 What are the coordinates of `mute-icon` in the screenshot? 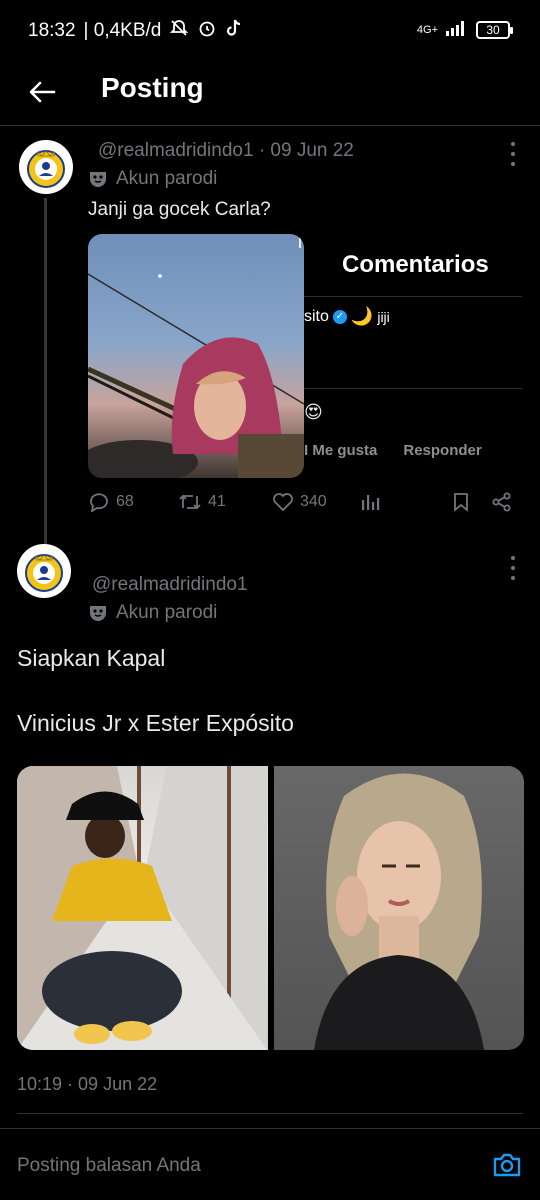 It's located at (179, 31).